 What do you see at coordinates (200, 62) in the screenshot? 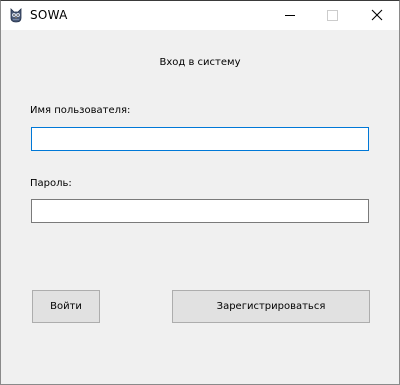
I see `form-heading: Вход в систему` at bounding box center [200, 62].